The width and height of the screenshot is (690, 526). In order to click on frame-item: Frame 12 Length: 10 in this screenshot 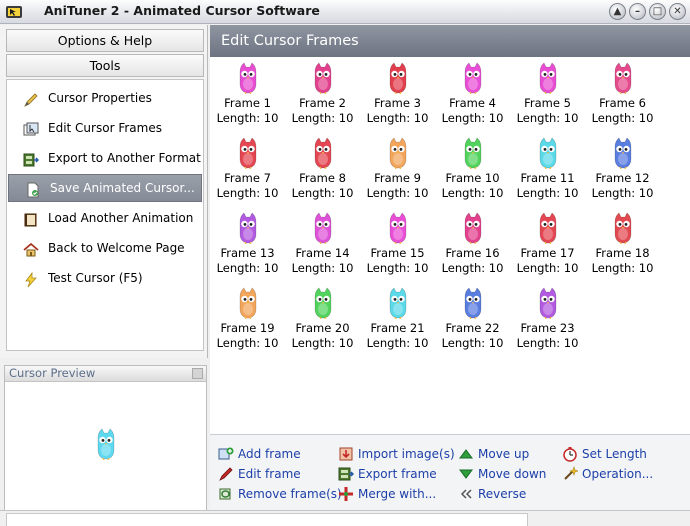, I will do `click(622, 168)`.